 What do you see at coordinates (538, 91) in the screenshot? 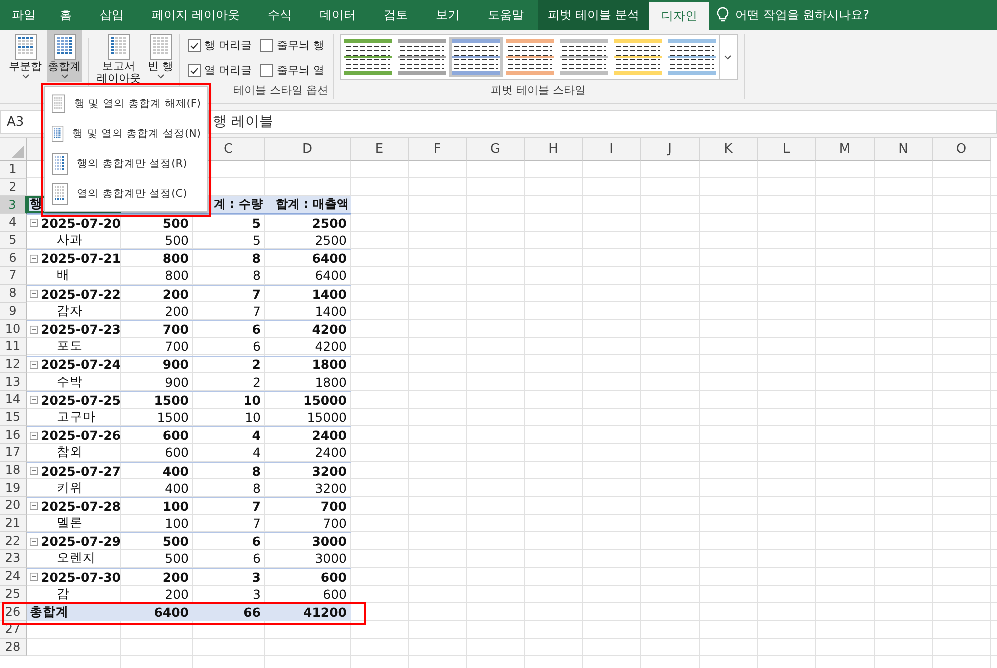
I see `group-label: 피벗 테이블 스타일` at bounding box center [538, 91].